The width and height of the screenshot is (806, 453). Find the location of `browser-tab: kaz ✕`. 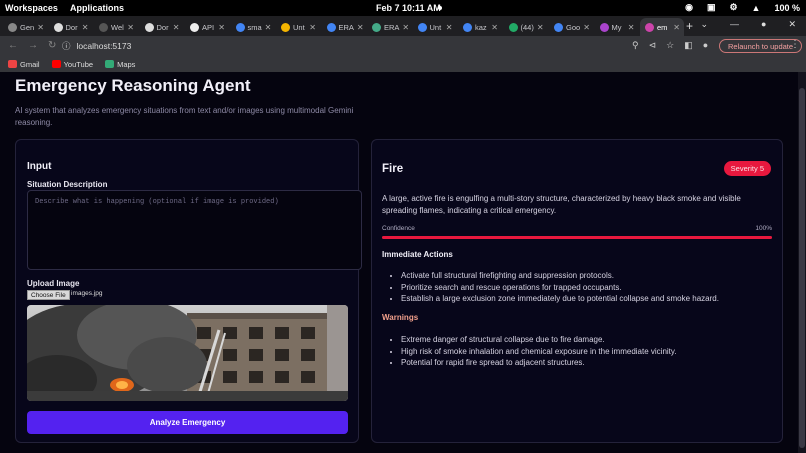

browser-tab: kaz ✕ is located at coordinates (480, 27).